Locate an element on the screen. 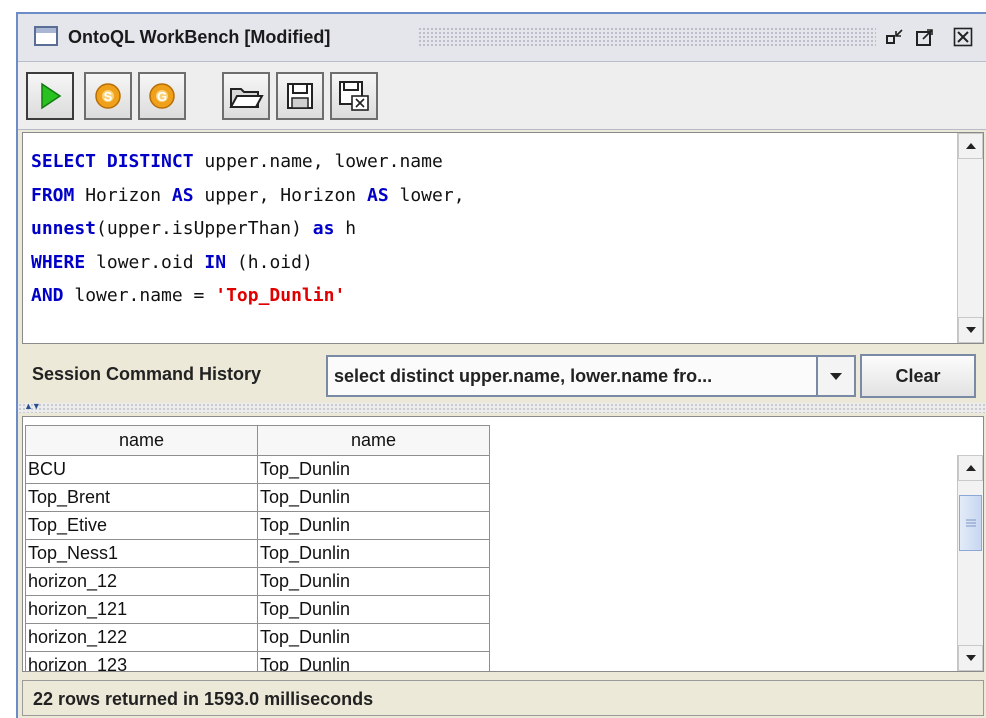 This screenshot has height=718, width=986. save-excel-button is located at coordinates (354, 96).